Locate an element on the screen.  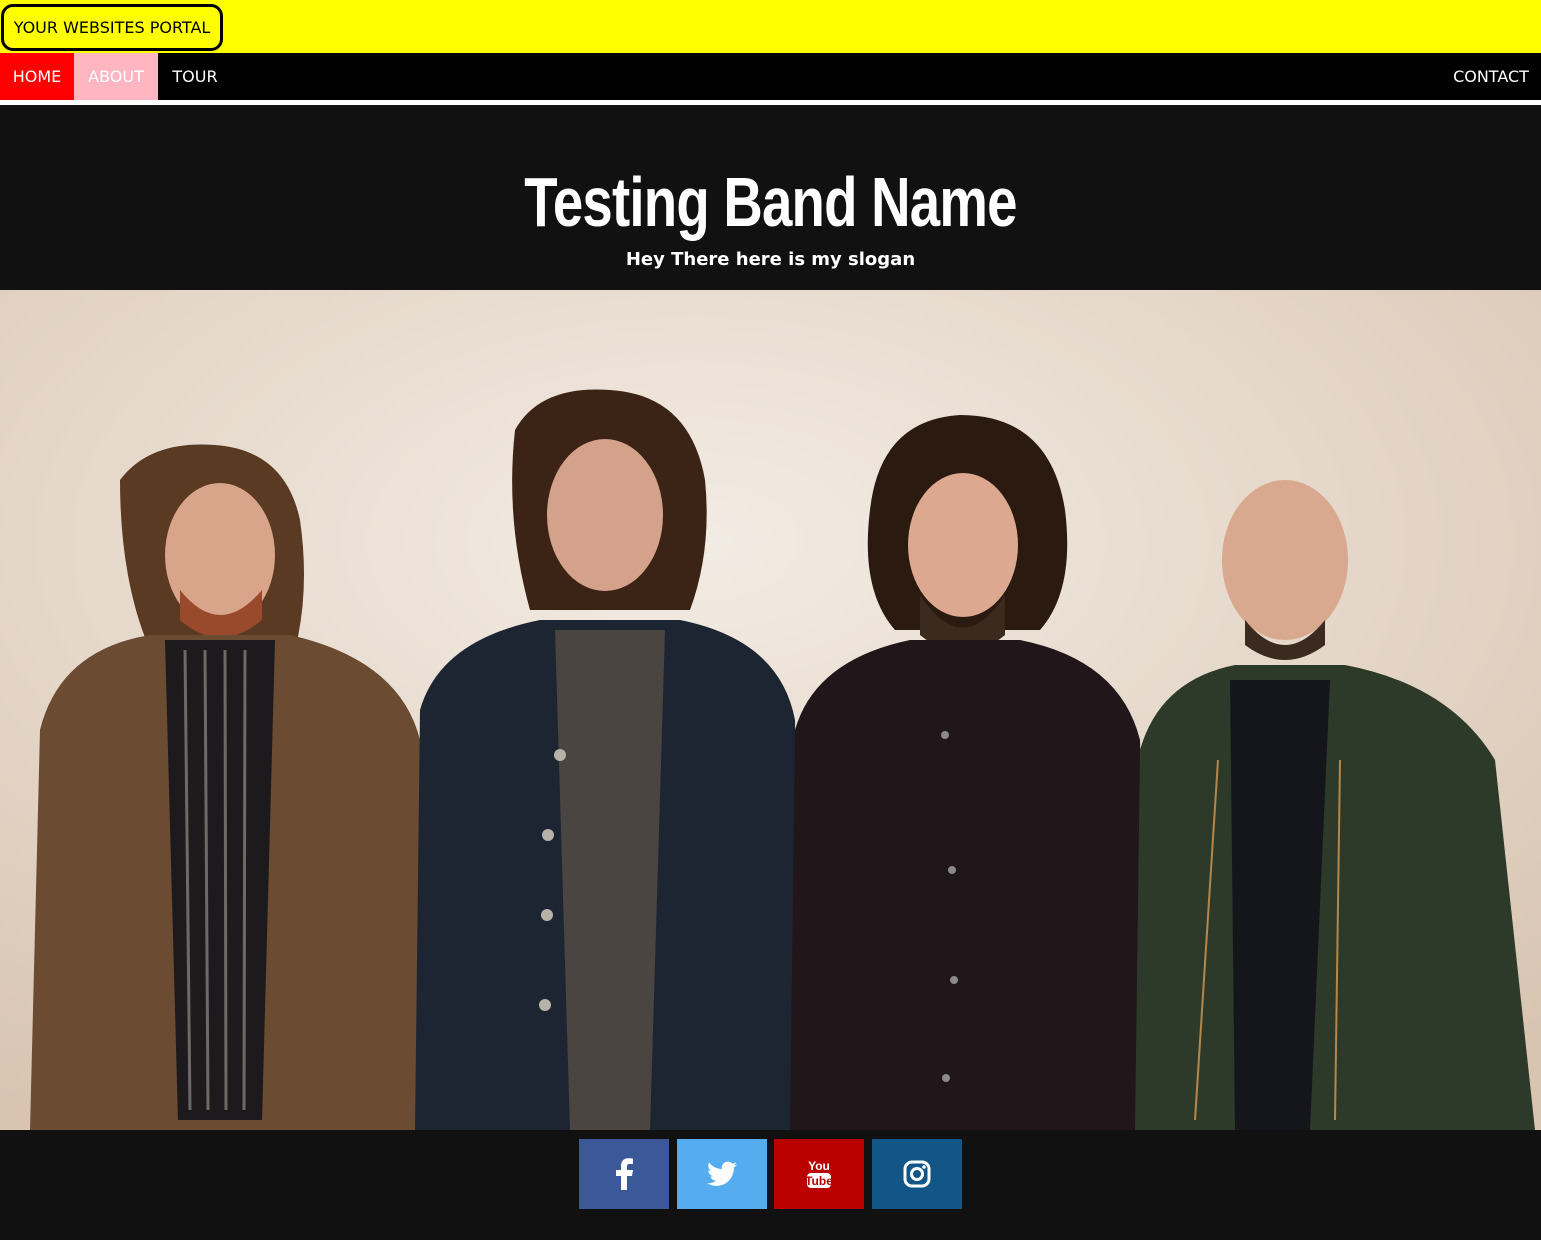
svg-text: You is located at coordinates (819, 1166).